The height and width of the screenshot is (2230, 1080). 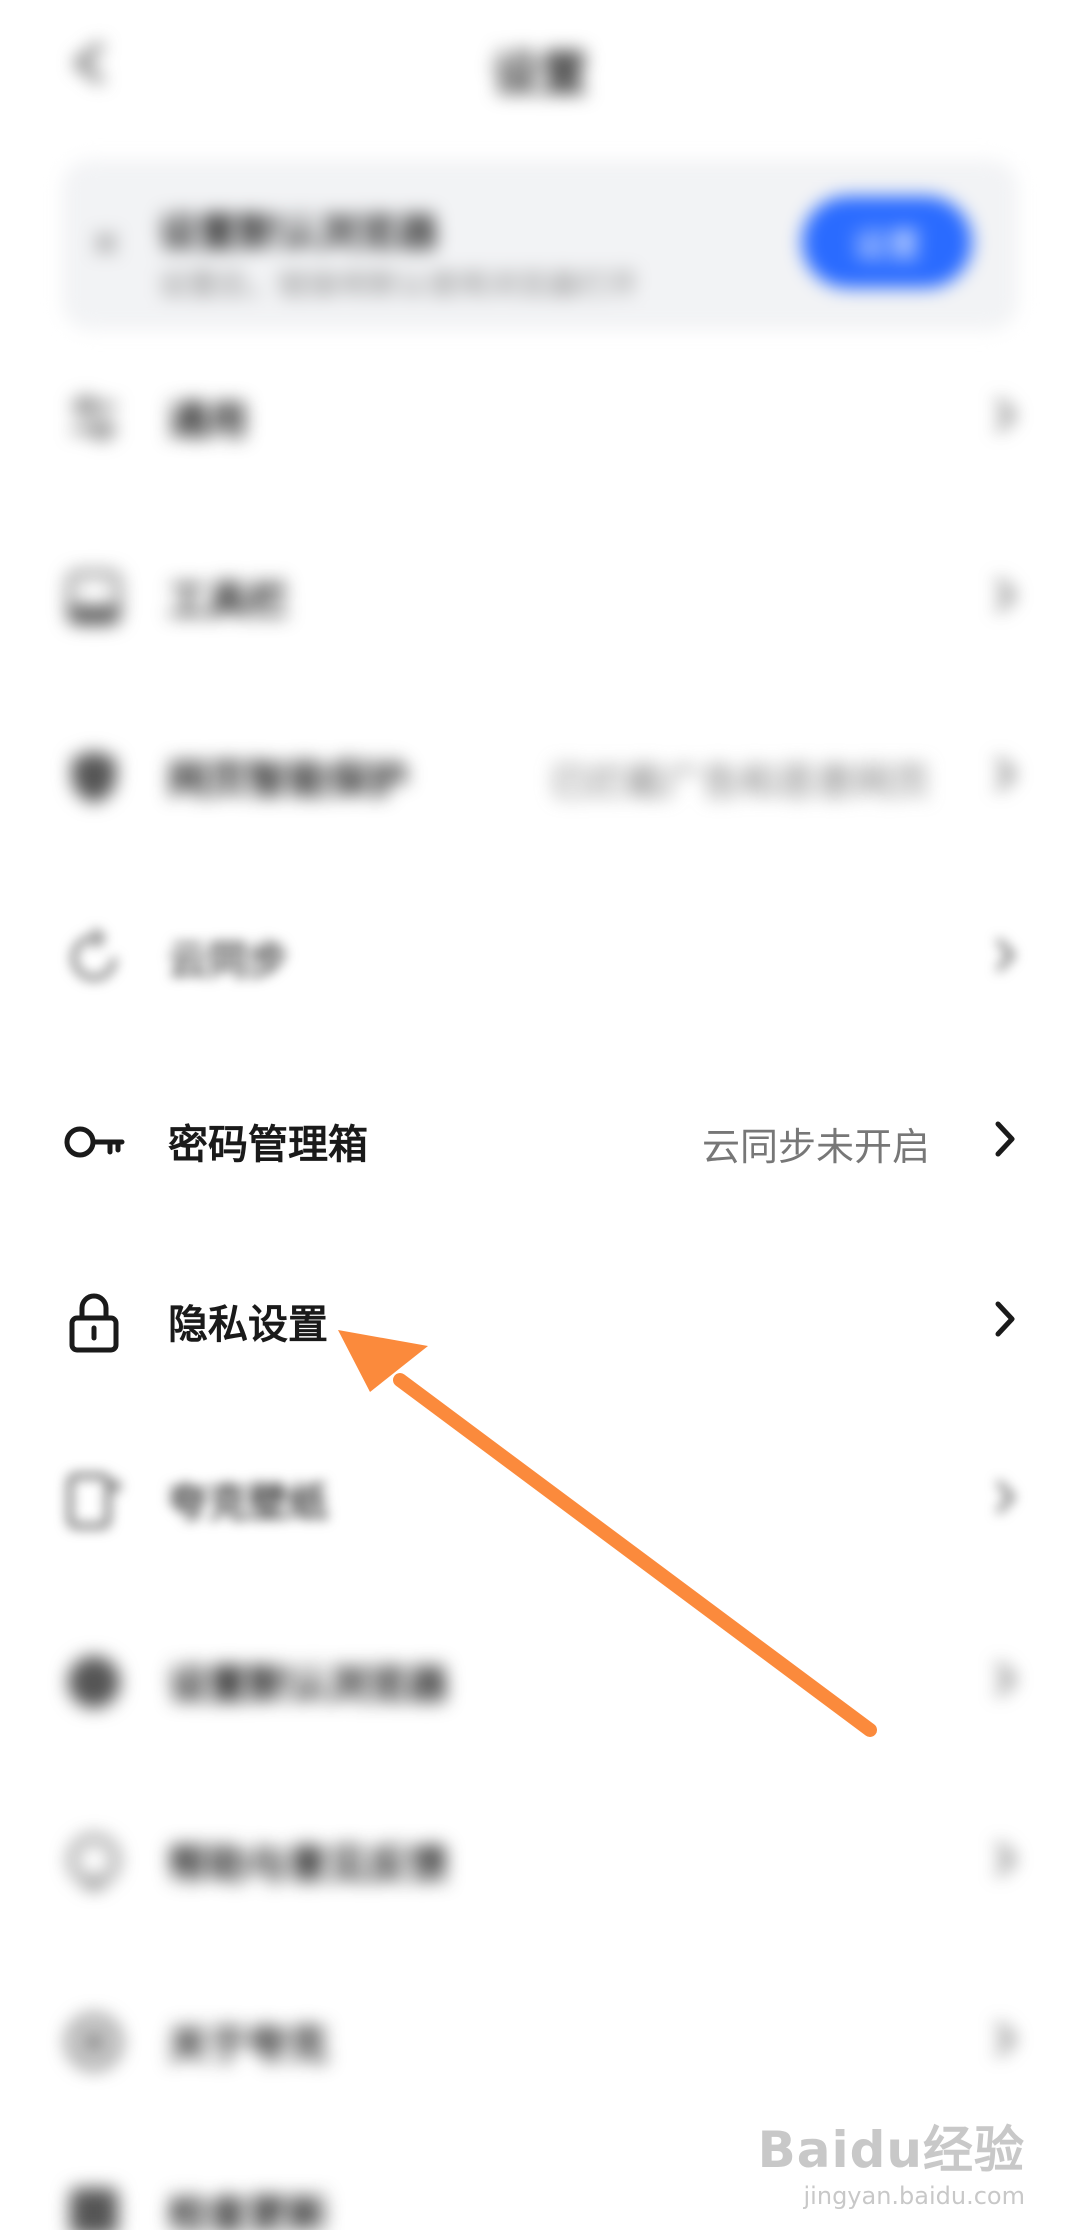 I want to click on settings-row-help: 帮助与意见反馈, so click(x=540, y=1860).